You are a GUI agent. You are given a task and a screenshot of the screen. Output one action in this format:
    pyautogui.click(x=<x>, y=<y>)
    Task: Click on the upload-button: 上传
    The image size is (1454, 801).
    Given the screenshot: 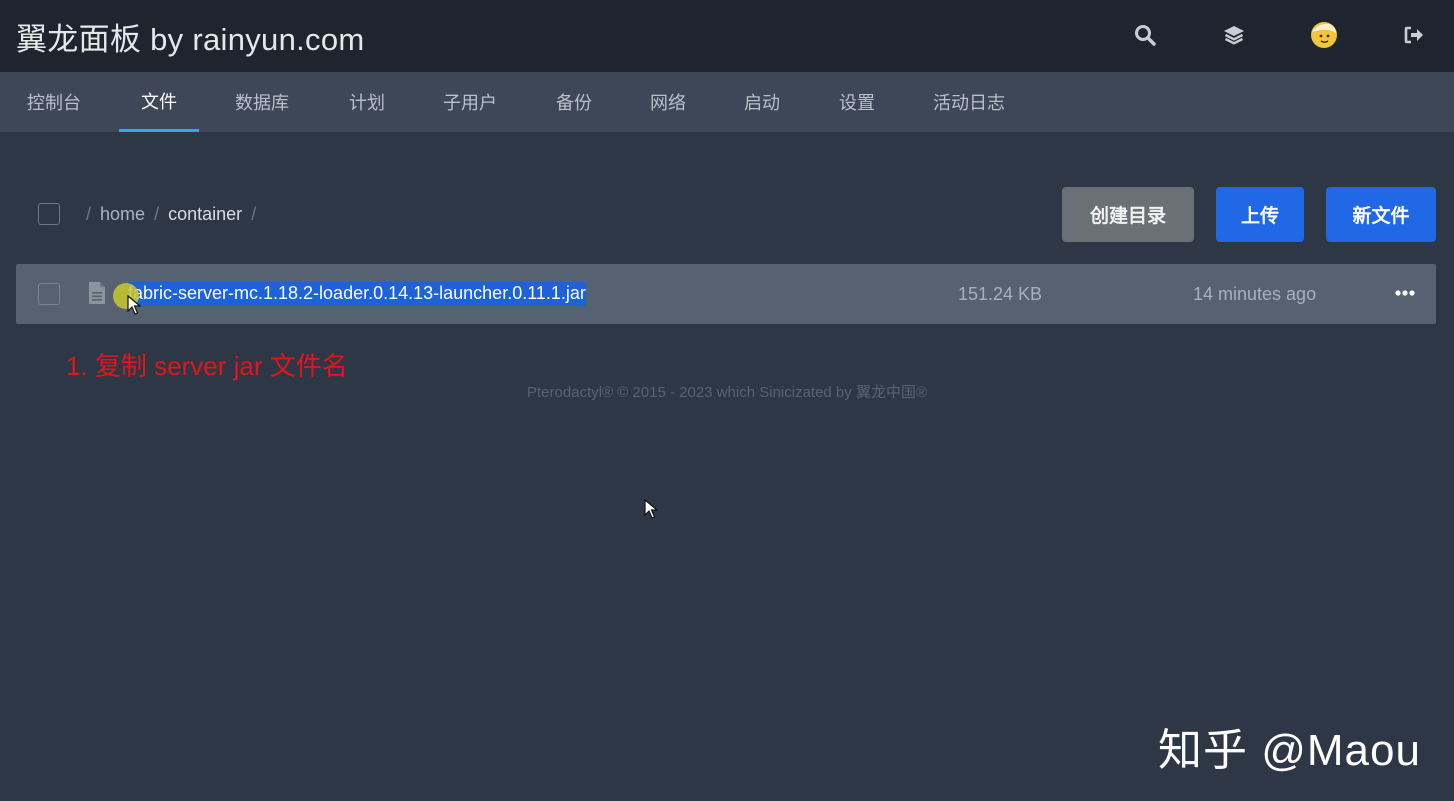 What is the action you would take?
    pyautogui.click(x=1260, y=214)
    